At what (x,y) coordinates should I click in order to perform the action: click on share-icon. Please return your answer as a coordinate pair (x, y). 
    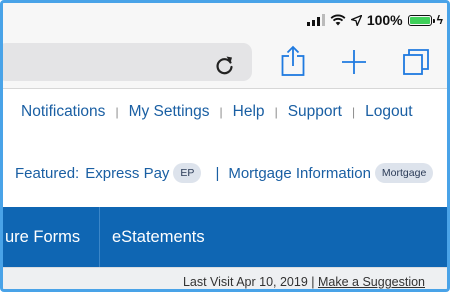
    Looking at the image, I should click on (293, 61).